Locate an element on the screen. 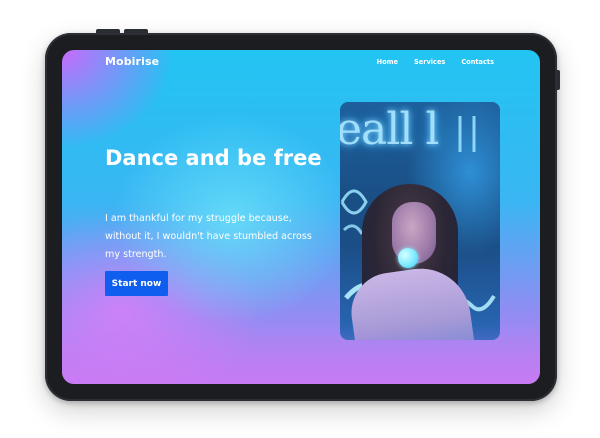  nav-link-contacts: Contacts is located at coordinates (477, 62).